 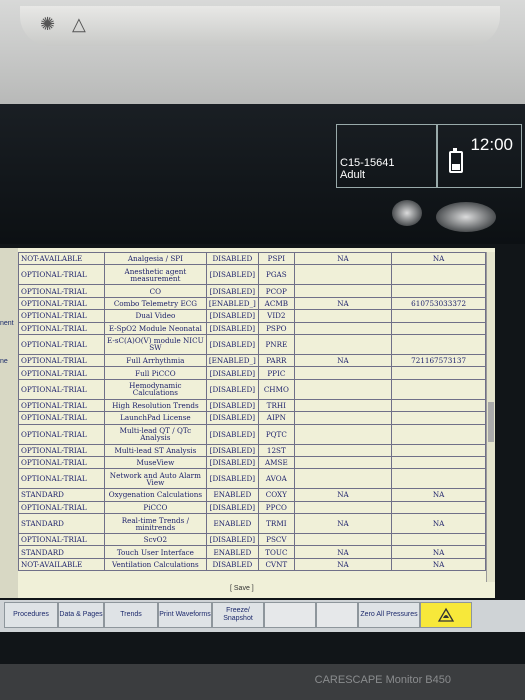 What do you see at coordinates (252, 462) in the screenshot?
I see `table-row: OPTIONAL-TRIAL MuseView [DISABLED] AMSE` at bounding box center [252, 462].